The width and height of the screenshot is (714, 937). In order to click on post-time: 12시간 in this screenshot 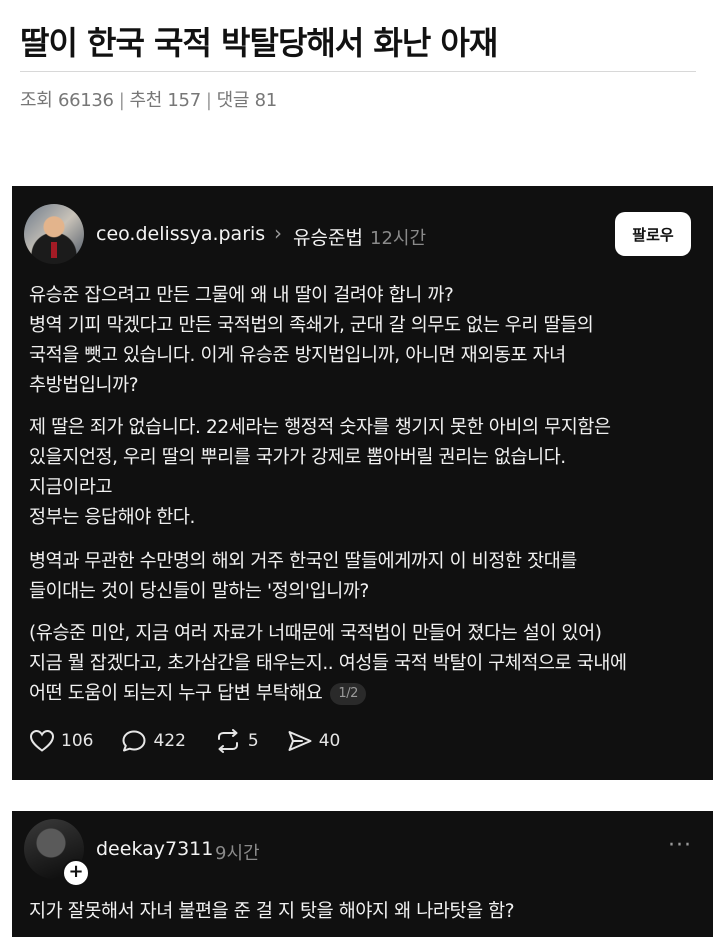, I will do `click(398, 238)`.